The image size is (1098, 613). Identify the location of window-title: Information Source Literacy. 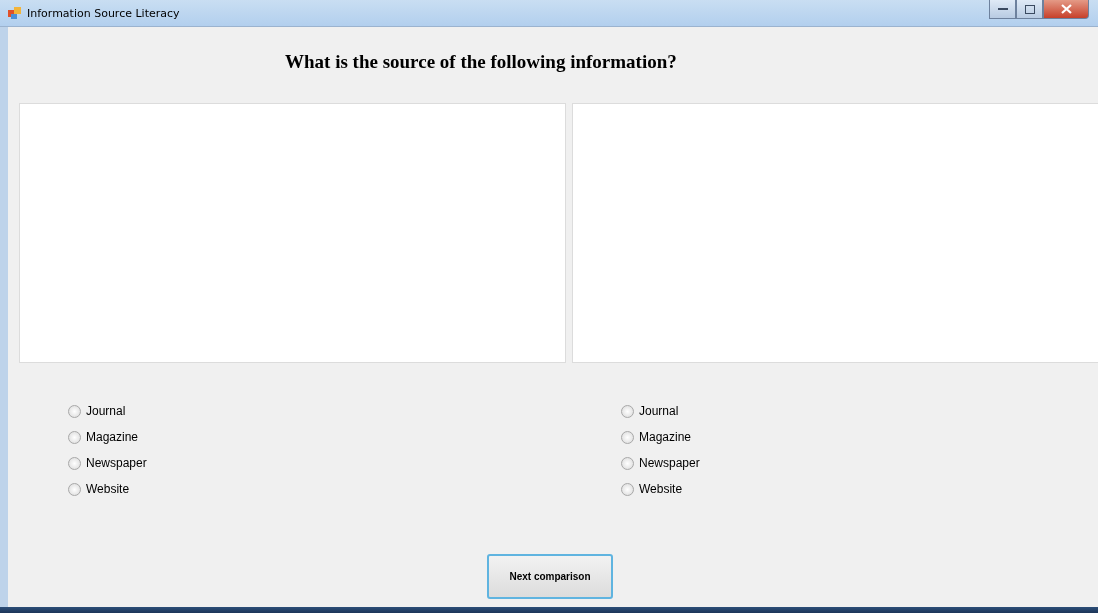
(103, 13).